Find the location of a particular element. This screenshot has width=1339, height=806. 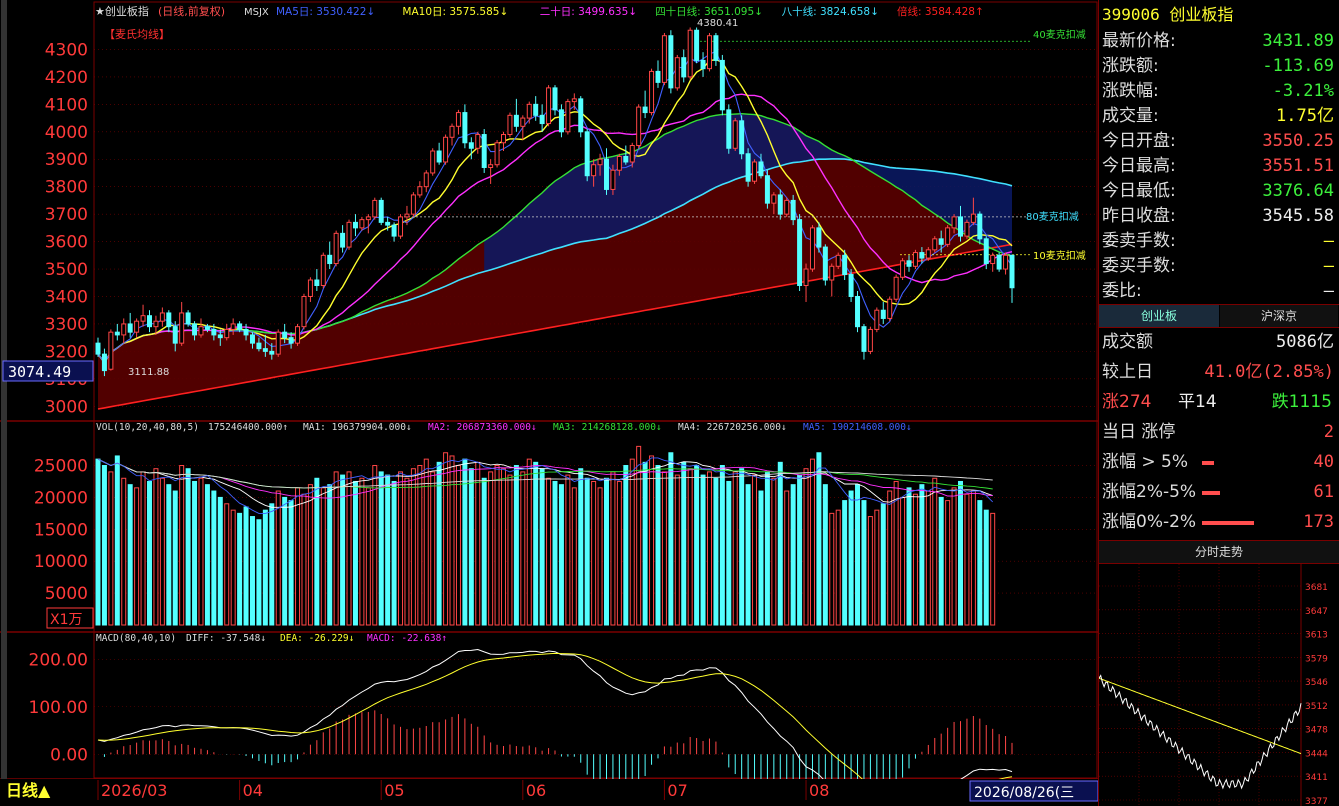

chart-title-mode: (日线,前复权) is located at coordinates (191, 11).